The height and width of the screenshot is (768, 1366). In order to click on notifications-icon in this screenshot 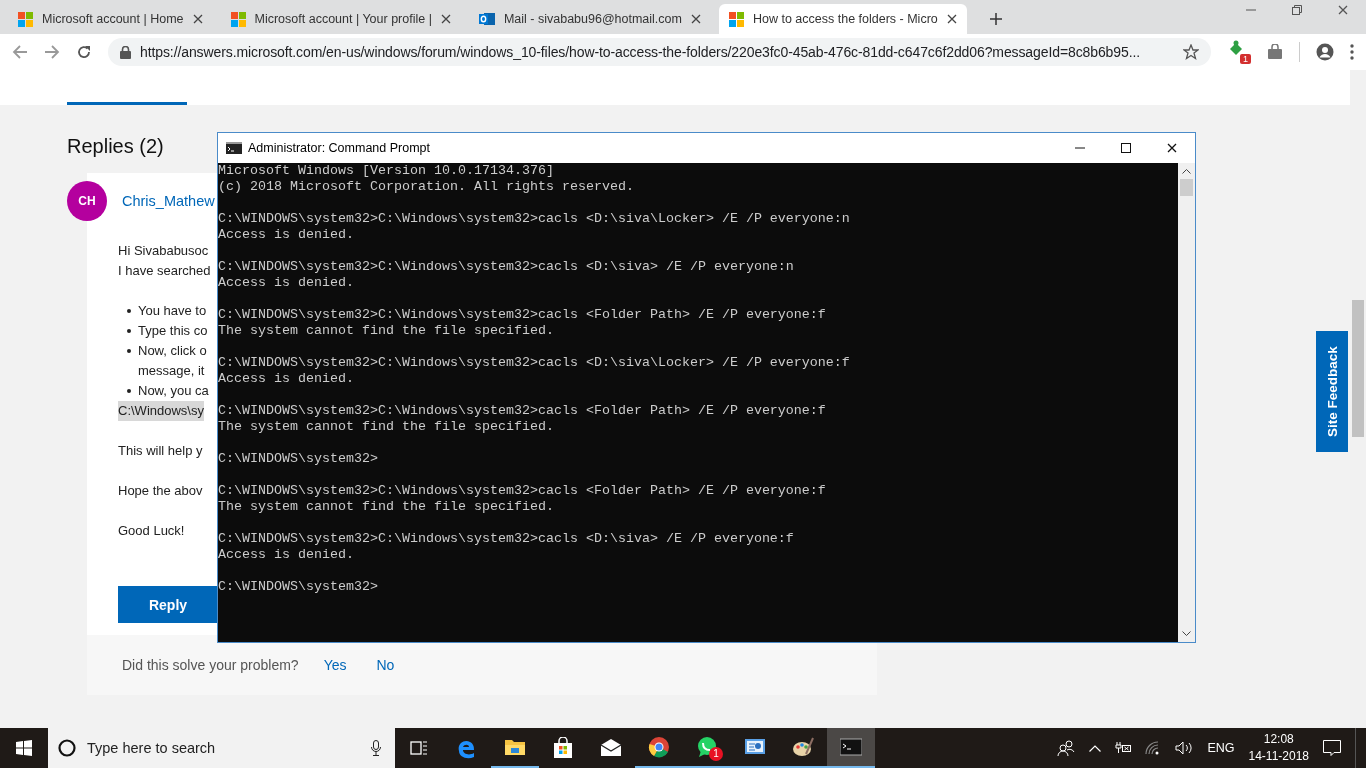, I will do `click(1332, 748)`.